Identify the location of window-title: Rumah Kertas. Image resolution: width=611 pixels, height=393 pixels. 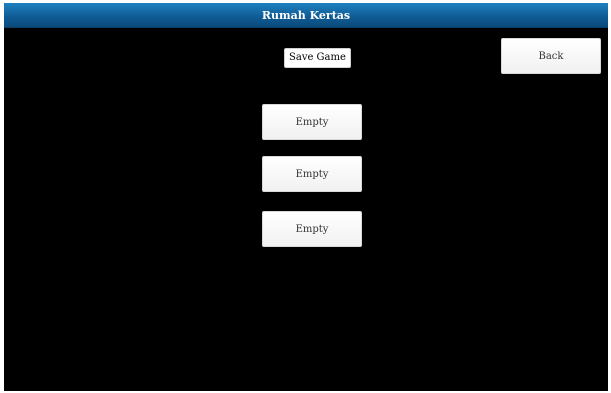
(306, 15).